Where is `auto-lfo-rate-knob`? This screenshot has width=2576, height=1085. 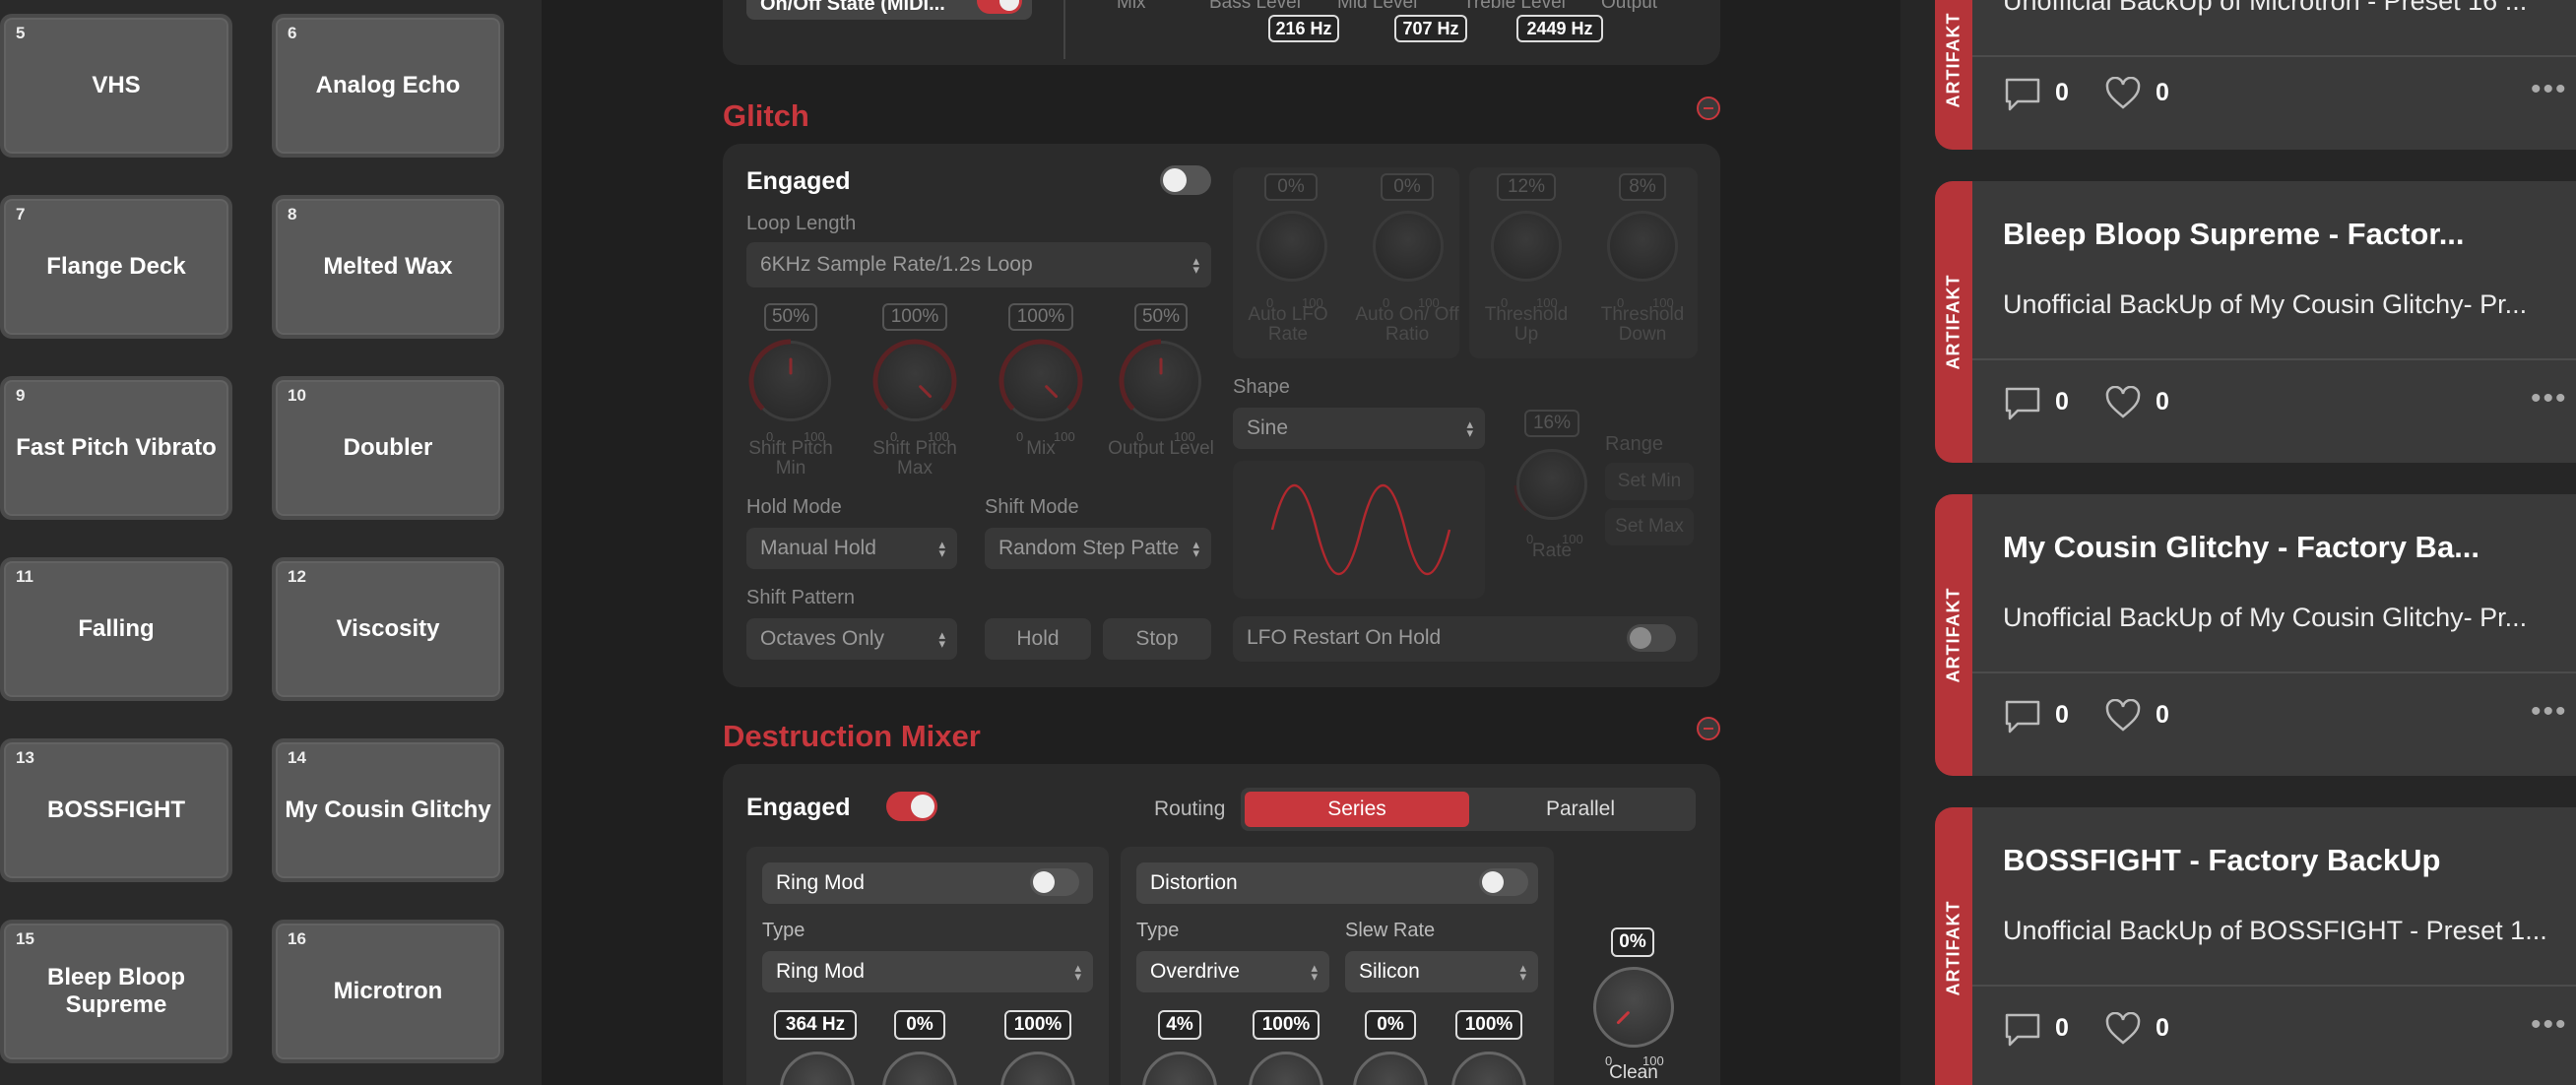
auto-lfo-rate-knob is located at coordinates (1291, 247).